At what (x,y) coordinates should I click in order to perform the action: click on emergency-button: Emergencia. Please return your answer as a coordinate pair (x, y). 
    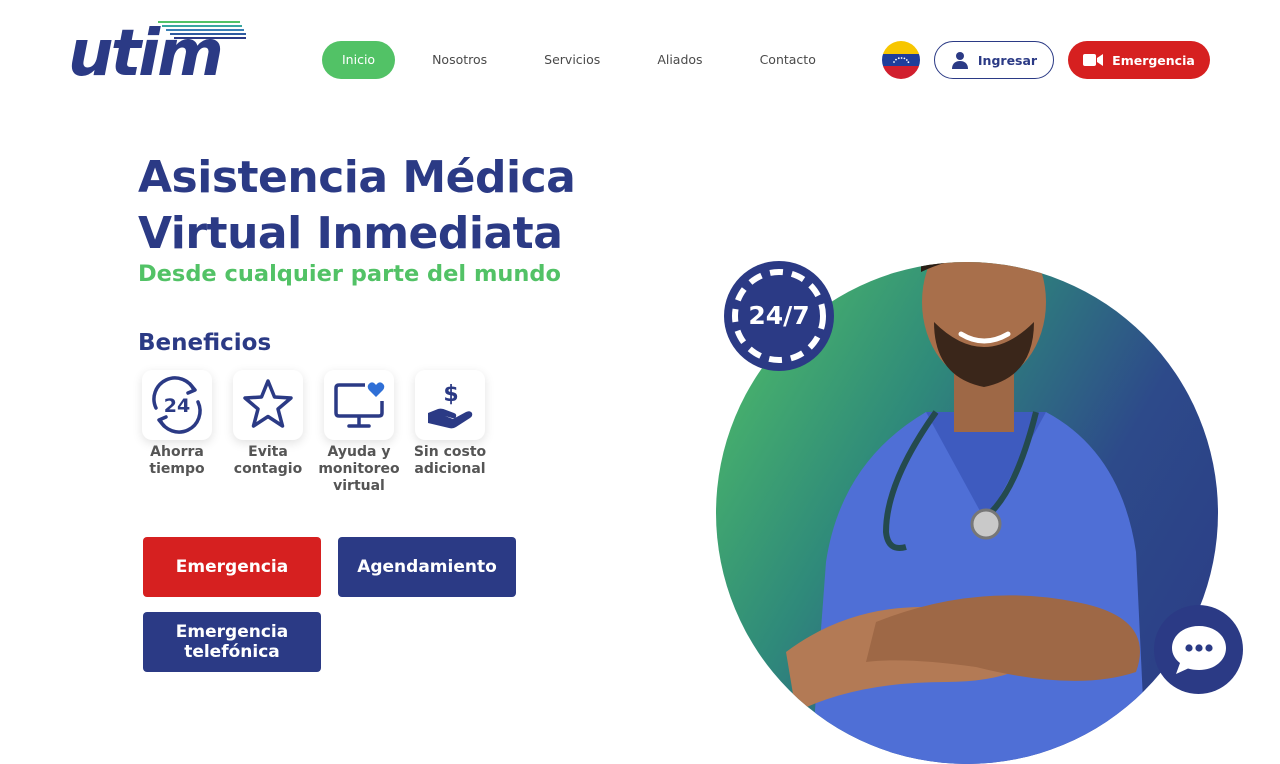
    Looking at the image, I should click on (232, 567).